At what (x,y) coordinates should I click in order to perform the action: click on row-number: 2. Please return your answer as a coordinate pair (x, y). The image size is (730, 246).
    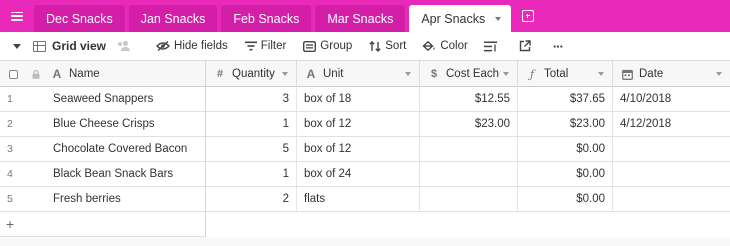
    Looking at the image, I should click on (10, 124).